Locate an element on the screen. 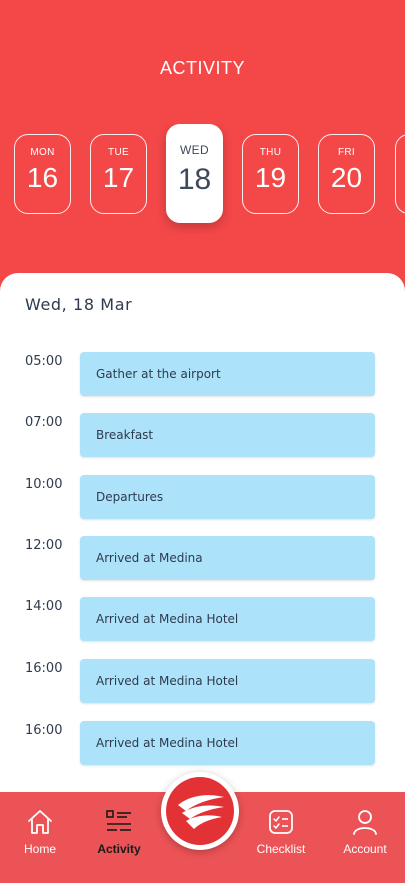  day-number: 17 is located at coordinates (118, 177).